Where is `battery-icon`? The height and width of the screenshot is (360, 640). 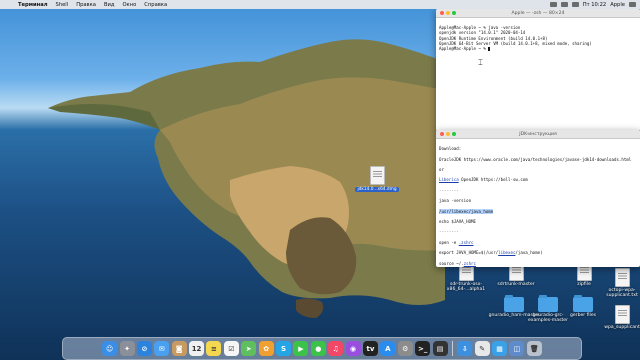
battery-icon is located at coordinates (564, 4).